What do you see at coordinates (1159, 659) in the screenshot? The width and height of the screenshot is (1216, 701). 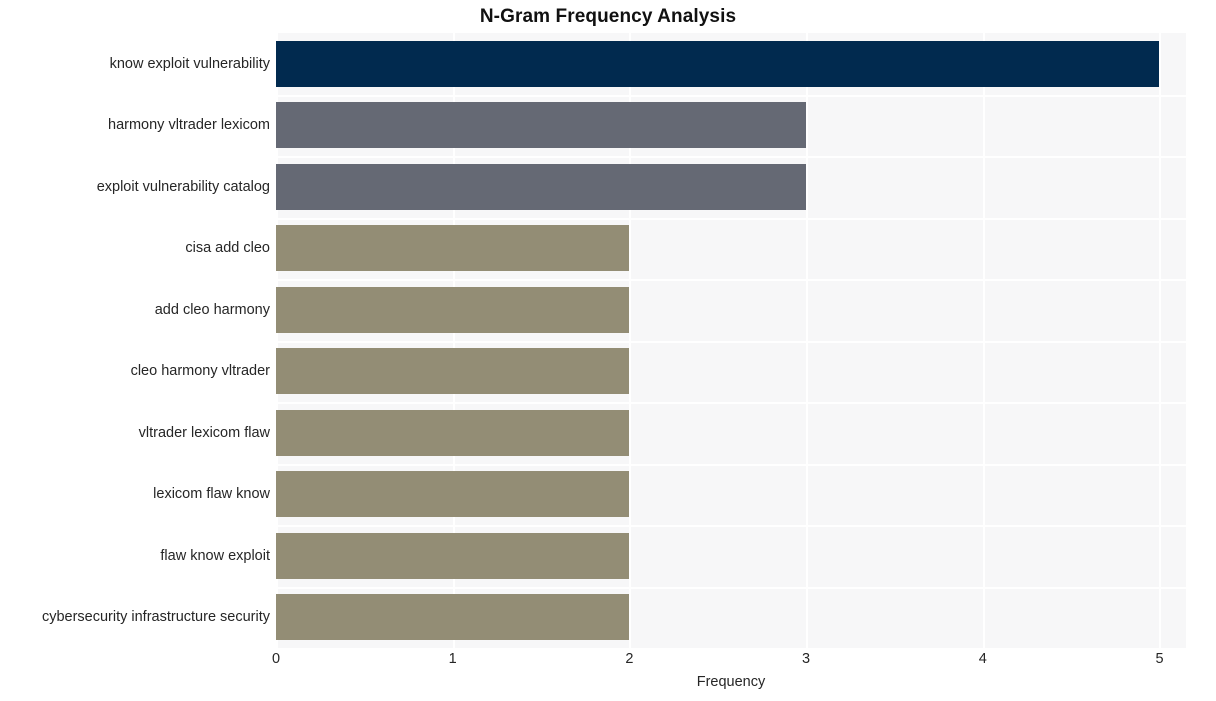 I see `x-axis-tick-label: 5` at bounding box center [1159, 659].